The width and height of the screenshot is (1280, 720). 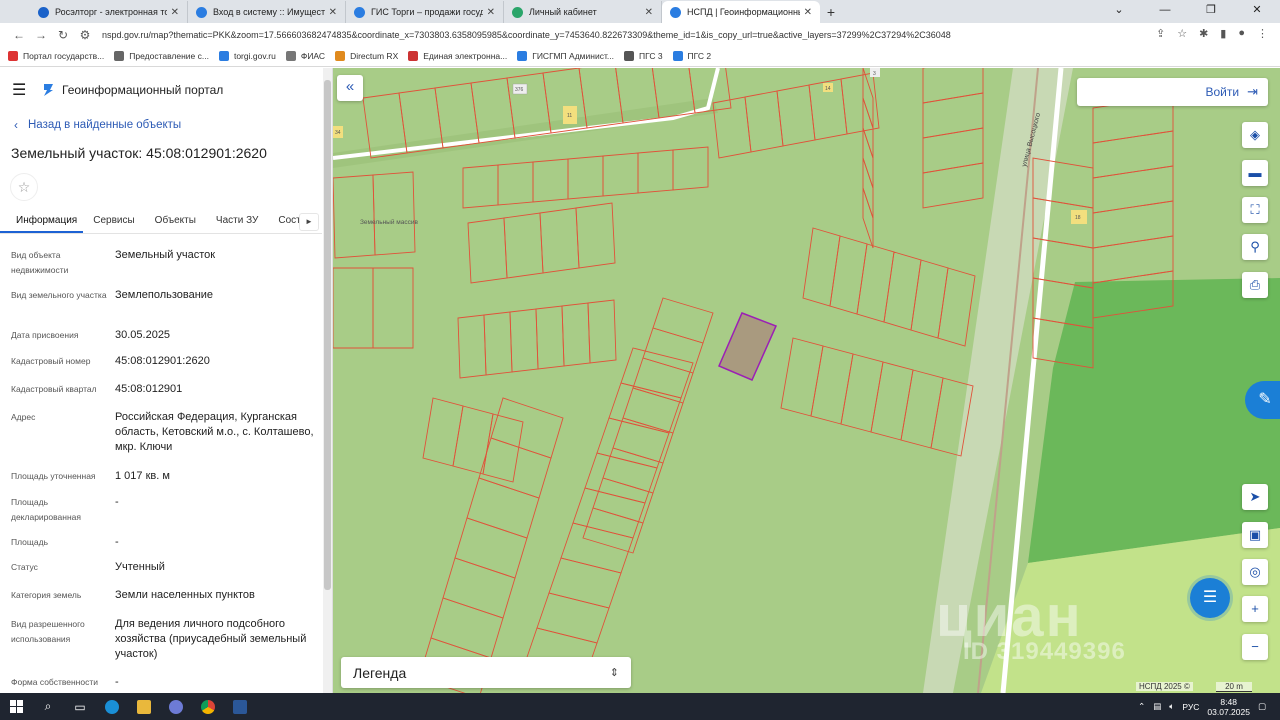 What do you see at coordinates (643, 56) in the screenshot?
I see `bookmark-item: ПГС 3` at bounding box center [643, 56].